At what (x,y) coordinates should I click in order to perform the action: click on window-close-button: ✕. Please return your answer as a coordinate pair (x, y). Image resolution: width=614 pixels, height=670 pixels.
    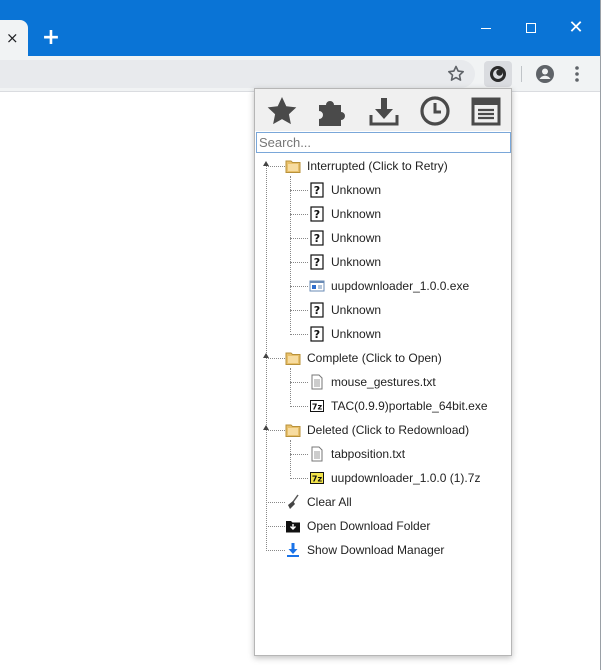
    Looking at the image, I should click on (576, 28).